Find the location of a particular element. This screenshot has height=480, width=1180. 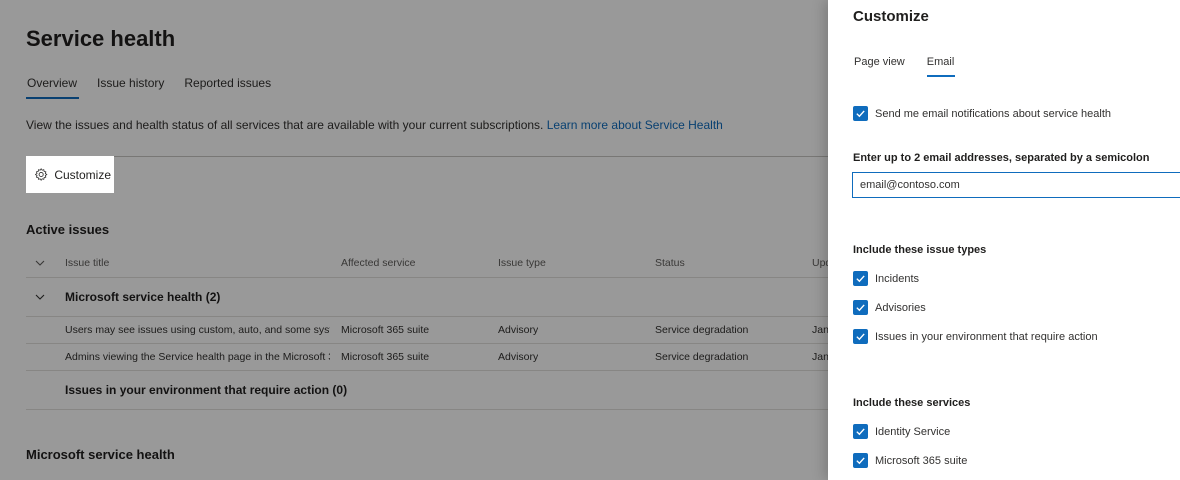

identity-service-label: Identity Service is located at coordinates (913, 431).